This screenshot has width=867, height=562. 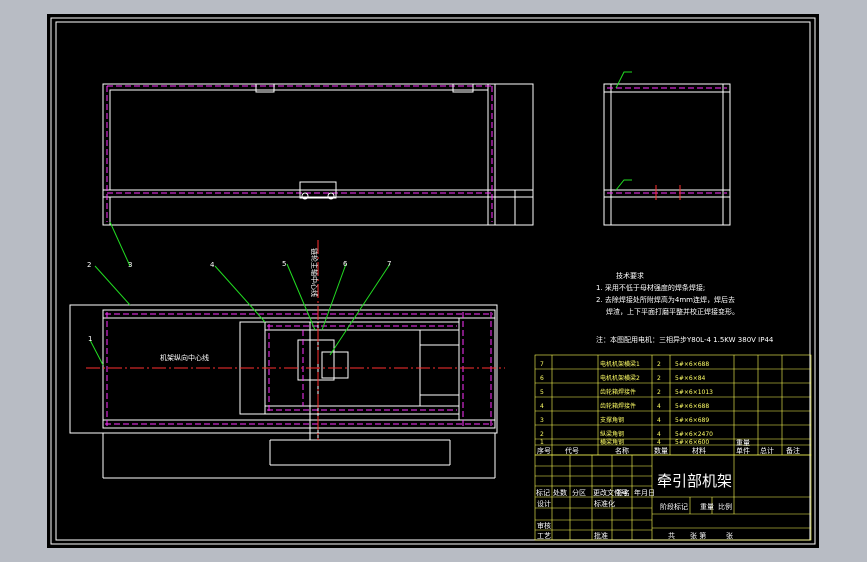 What do you see at coordinates (612, 434) in the screenshot?
I see `bom-row-name: 纵梁角钢` at bounding box center [612, 434].